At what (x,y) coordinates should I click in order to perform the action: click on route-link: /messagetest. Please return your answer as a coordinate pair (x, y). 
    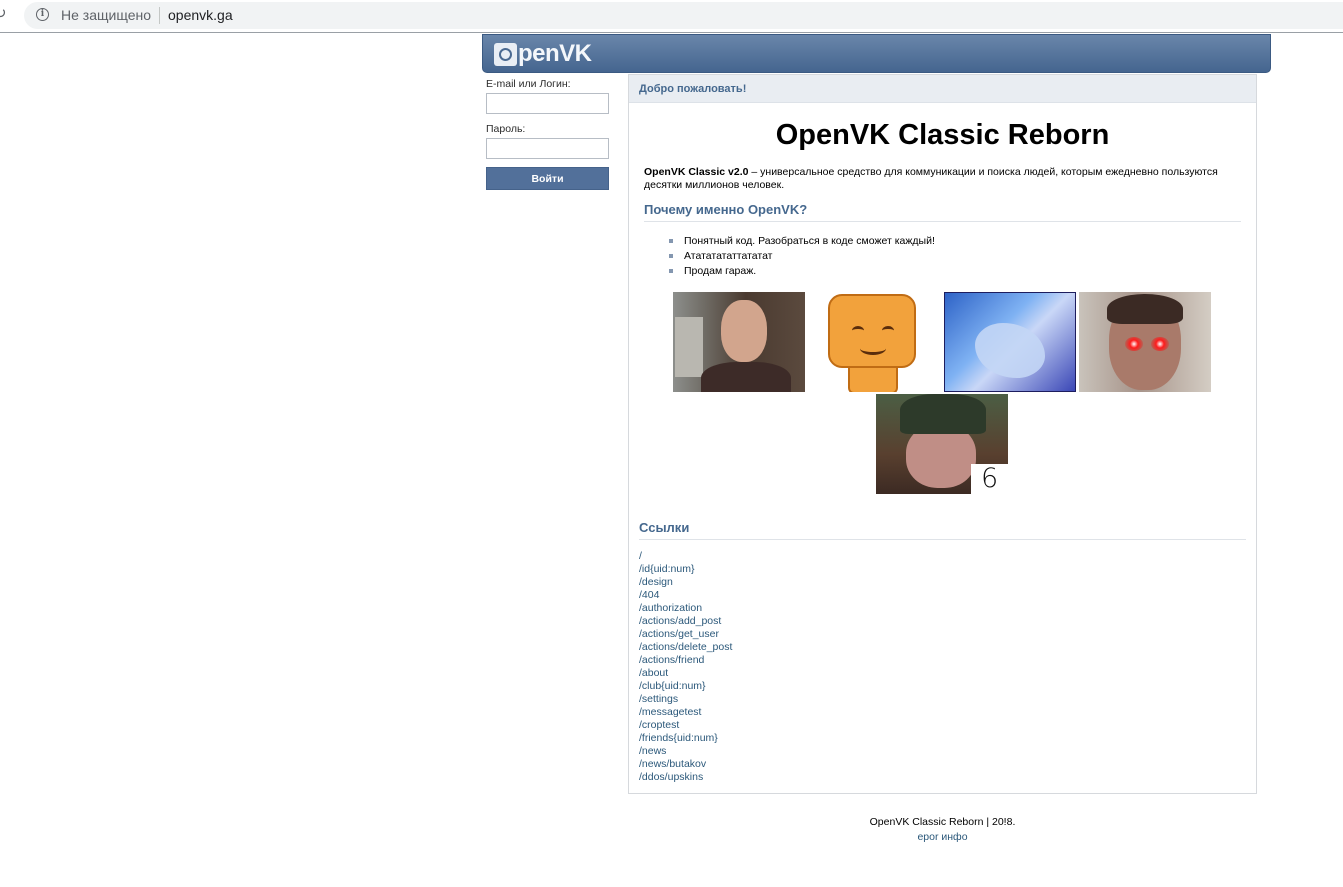
    Looking at the image, I should click on (670, 712).